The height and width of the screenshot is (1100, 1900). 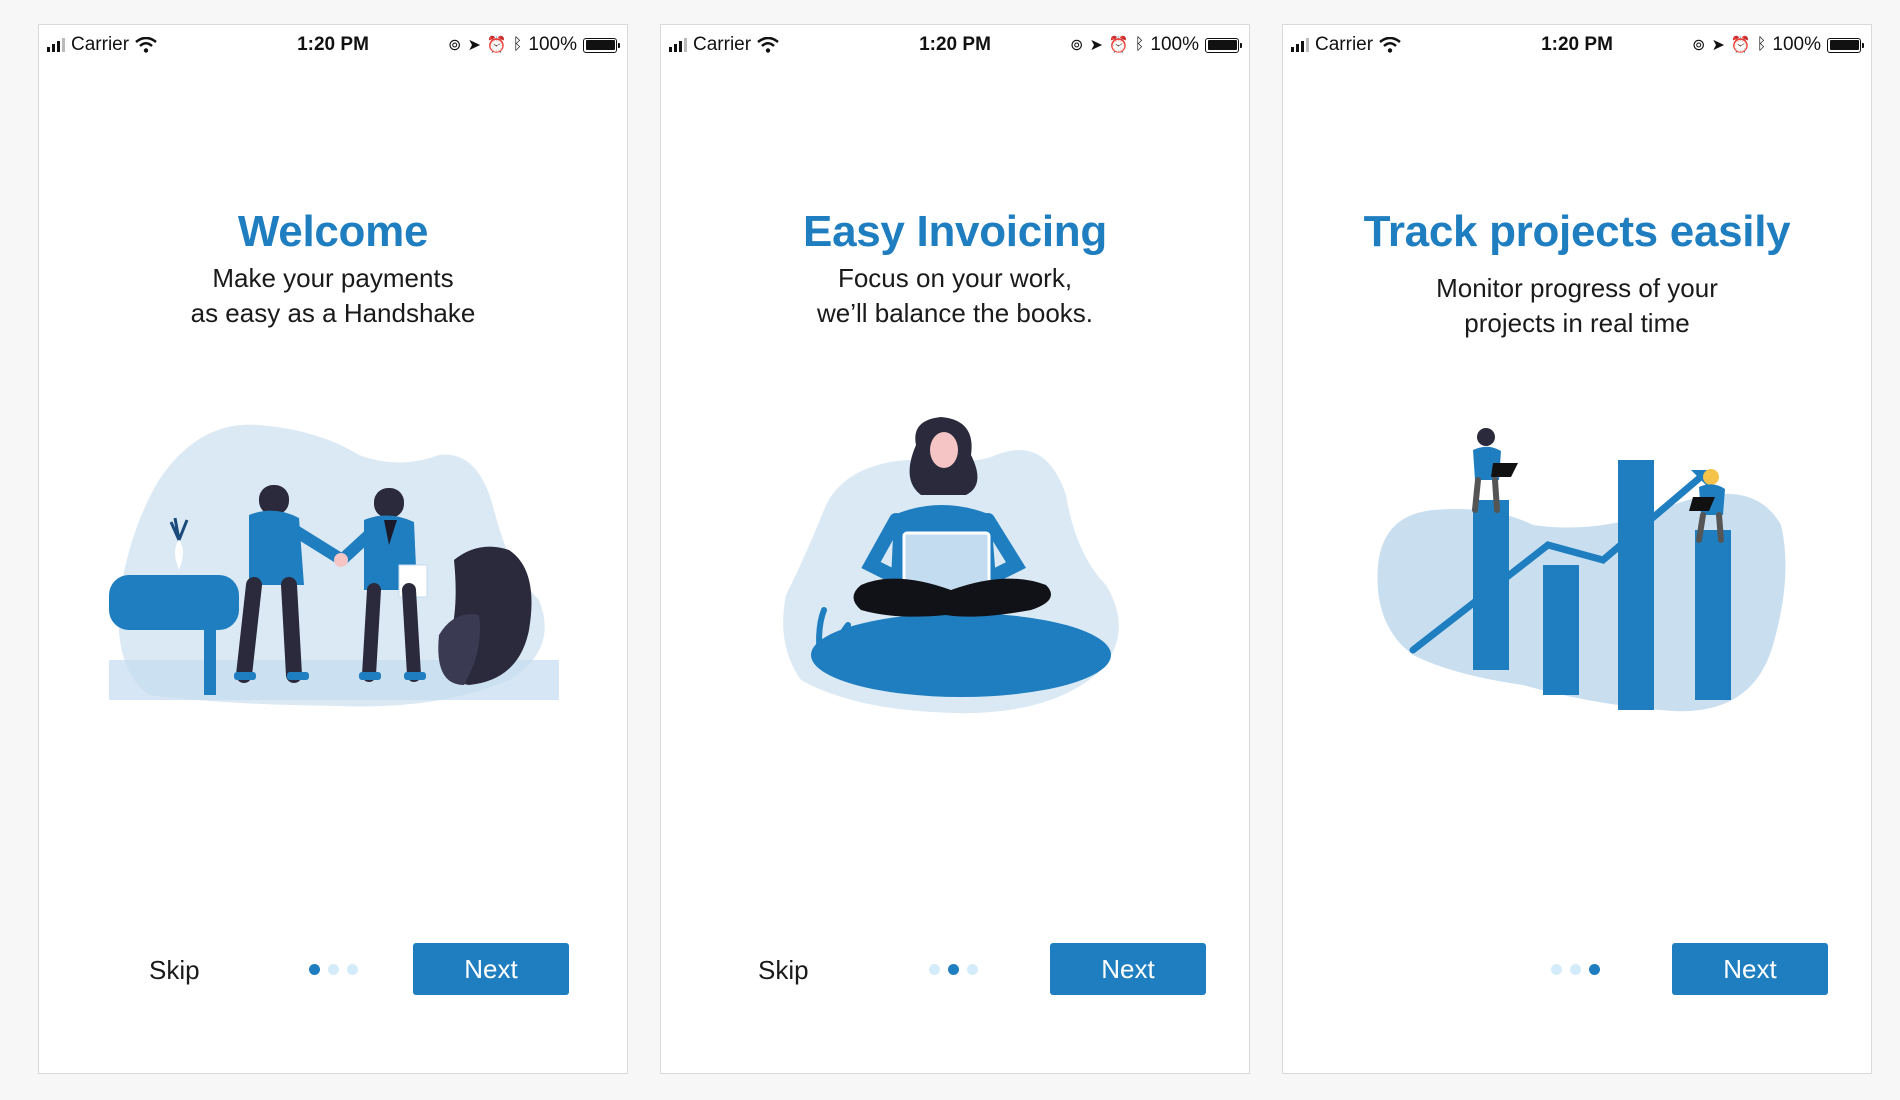 I want to click on subtitle-line-1: Monitor progress of your, so click(x=1577, y=288).